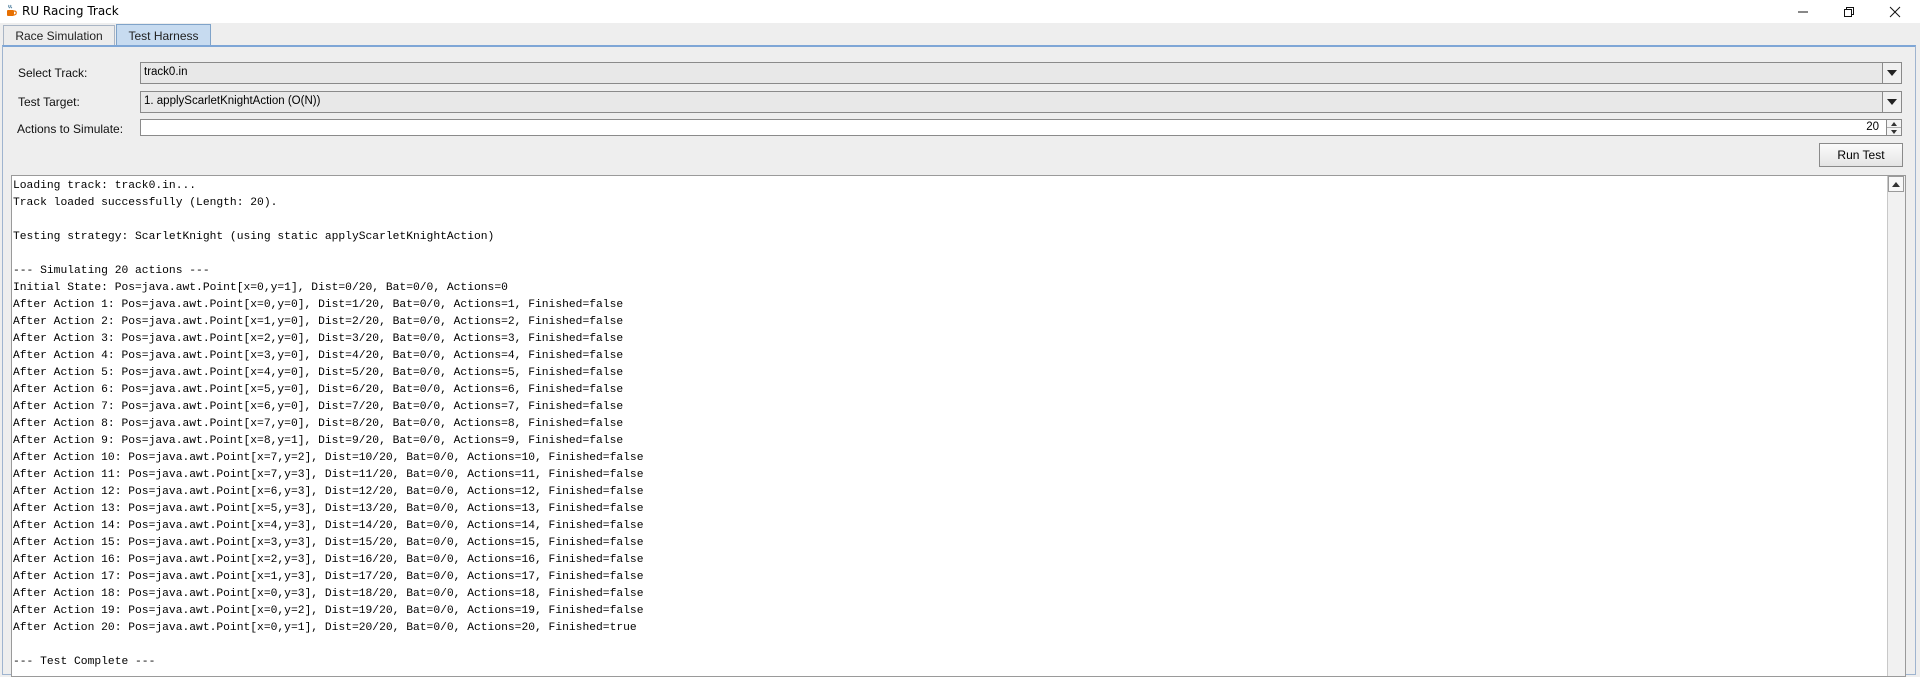  Describe the element at coordinates (145, 203) in the screenshot. I see `console-line: Track loaded successfully (Length: 20).` at that location.